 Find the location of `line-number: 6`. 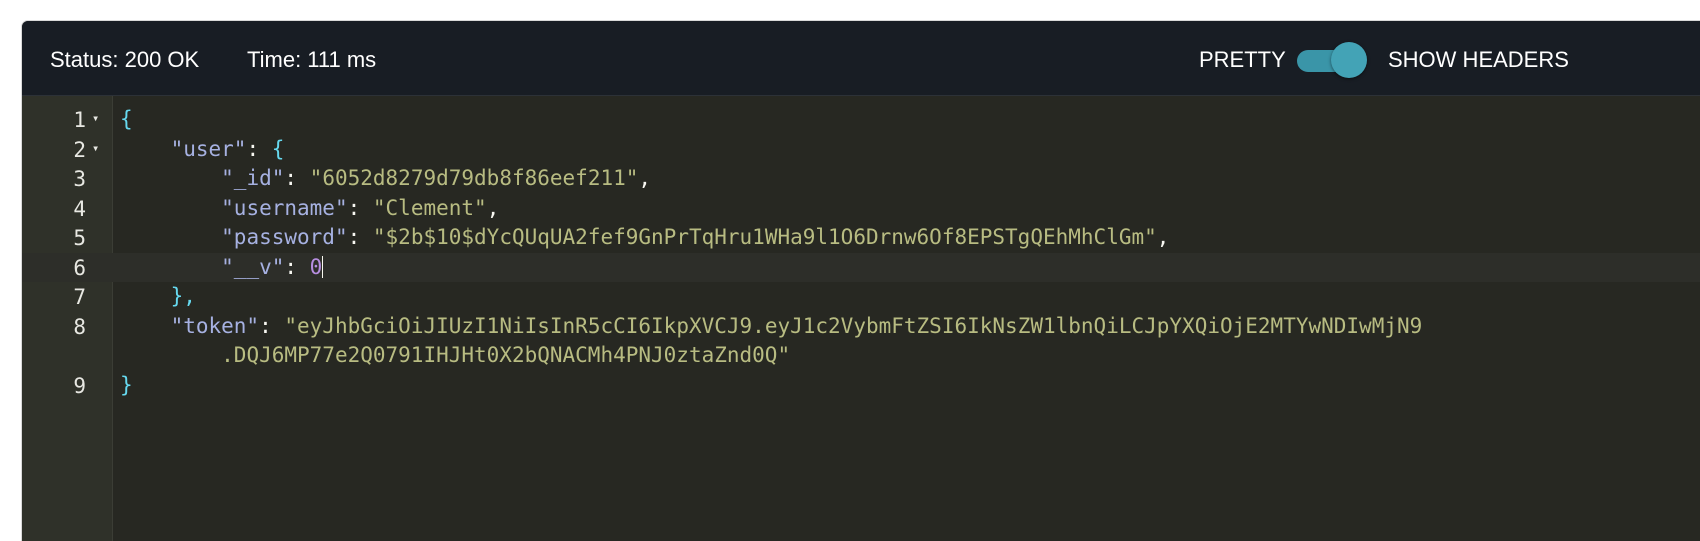

line-number: 6 is located at coordinates (79, 267).